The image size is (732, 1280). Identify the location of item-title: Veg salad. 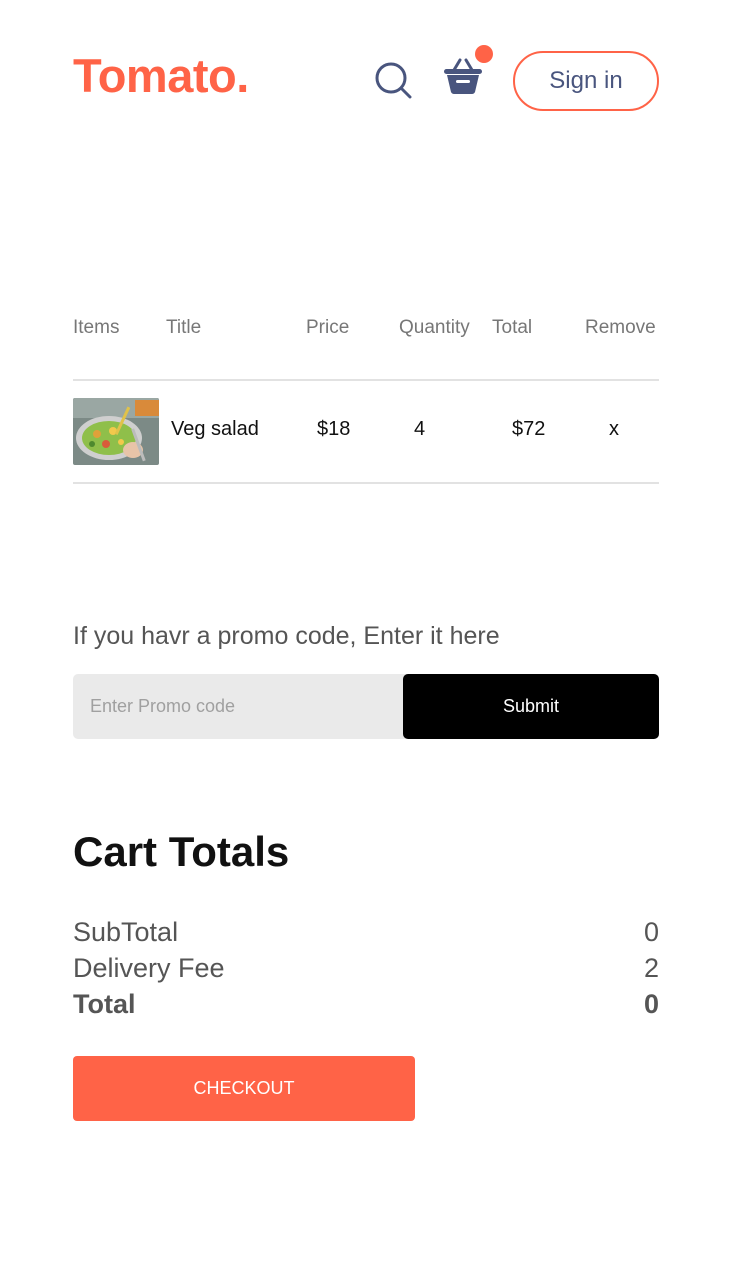
(215, 429).